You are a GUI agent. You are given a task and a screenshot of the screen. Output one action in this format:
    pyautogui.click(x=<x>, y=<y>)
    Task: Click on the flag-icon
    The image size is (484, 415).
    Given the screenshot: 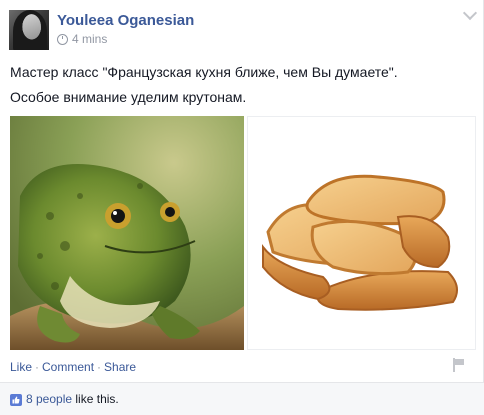 What is the action you would take?
    pyautogui.click(x=459, y=365)
    